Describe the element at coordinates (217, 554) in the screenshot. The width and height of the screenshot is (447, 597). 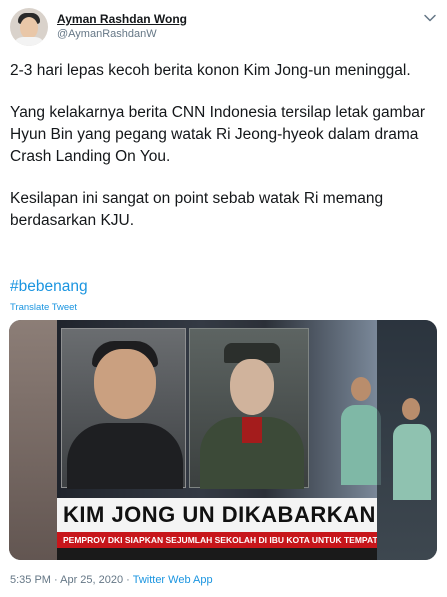
I see `news-lower-bar` at that location.